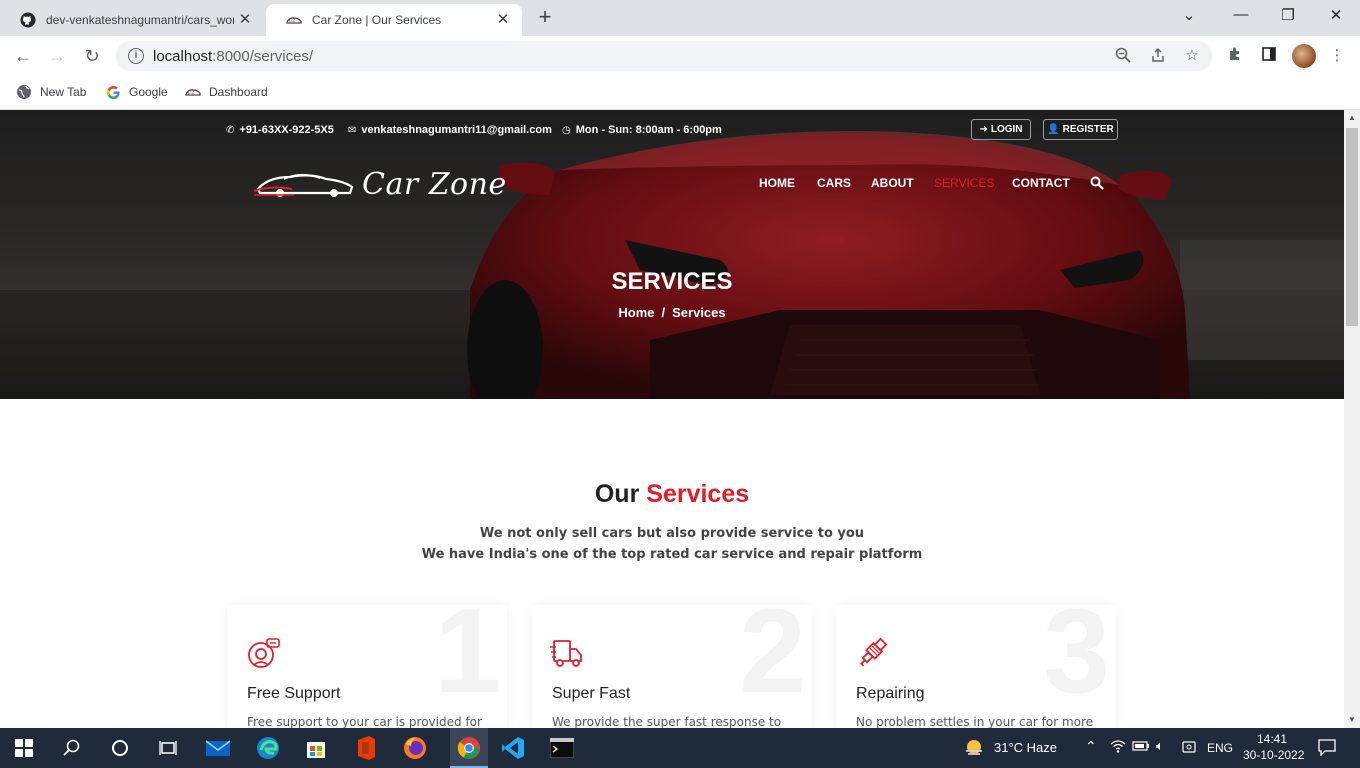 The image size is (1360, 768). I want to click on carzone-favicon: cz, so click(294, 20).